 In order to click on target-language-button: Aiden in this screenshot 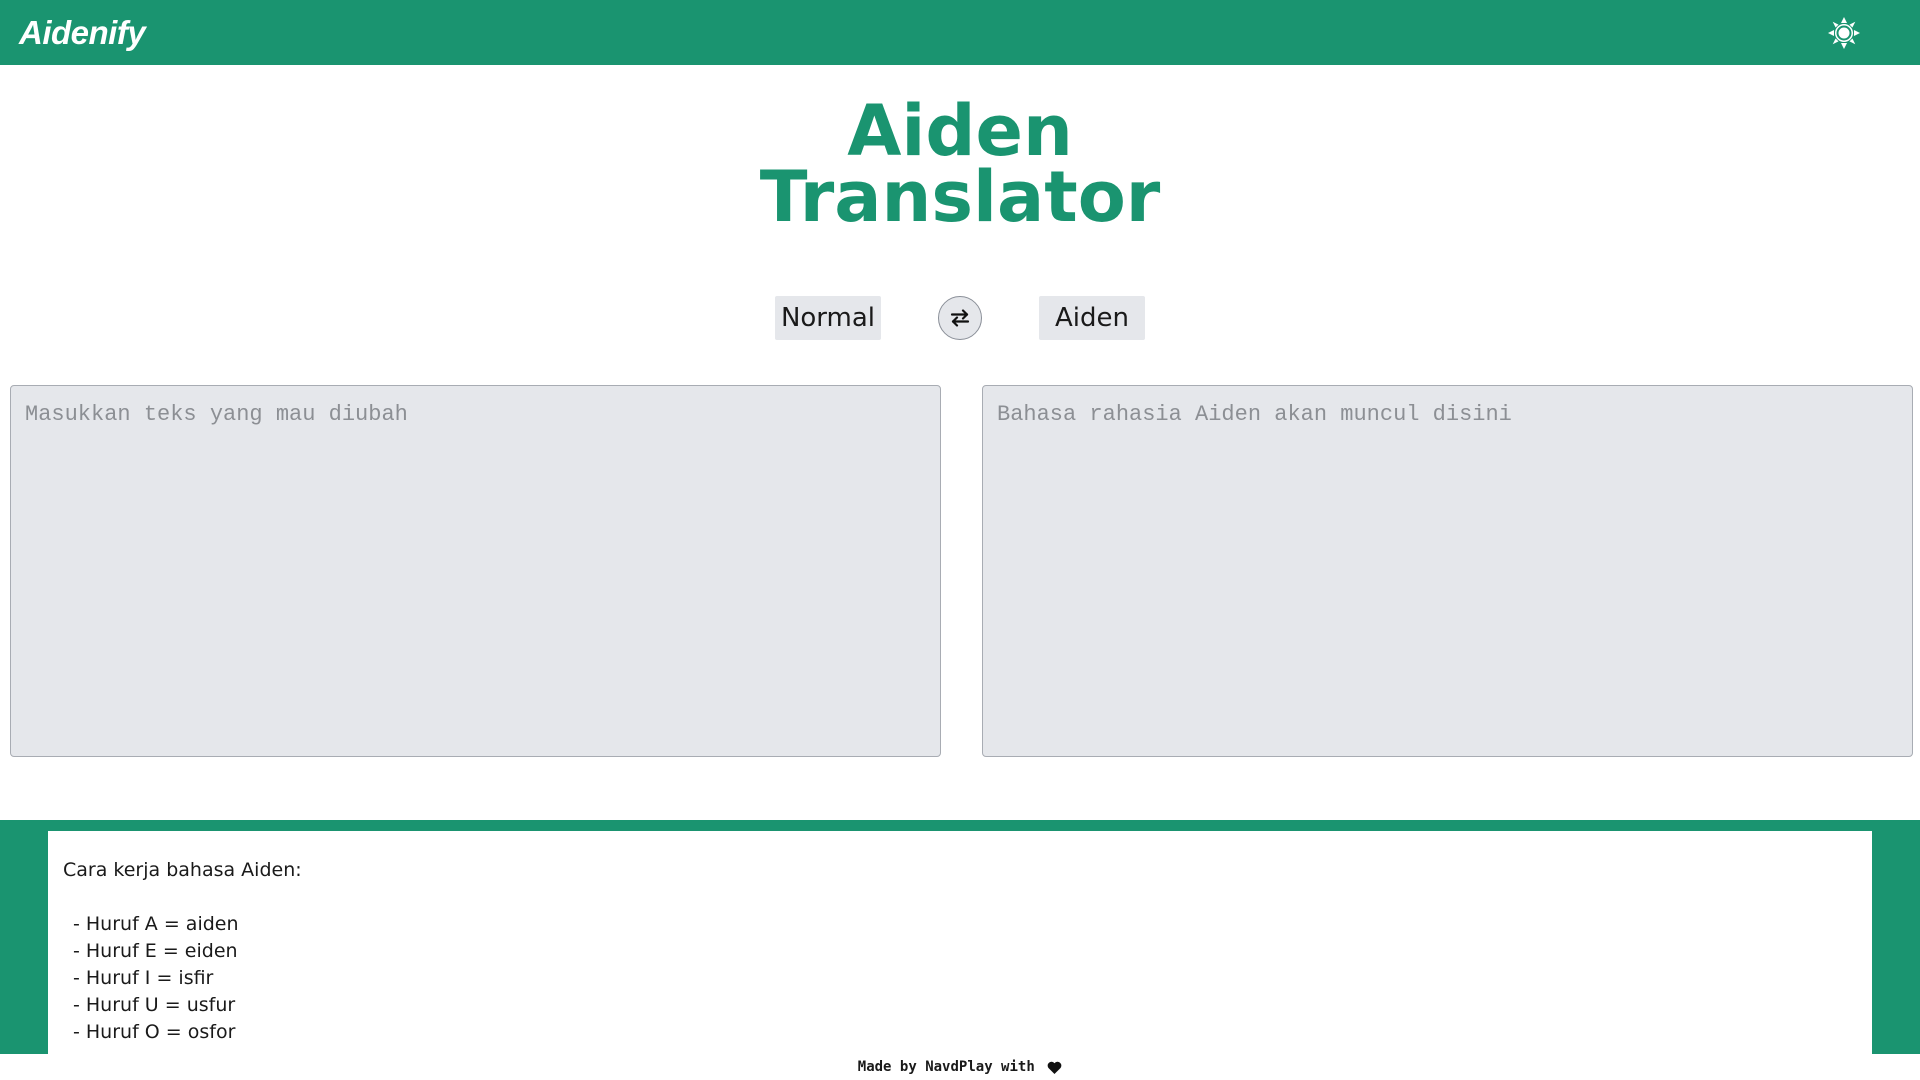, I will do `click(1092, 318)`.